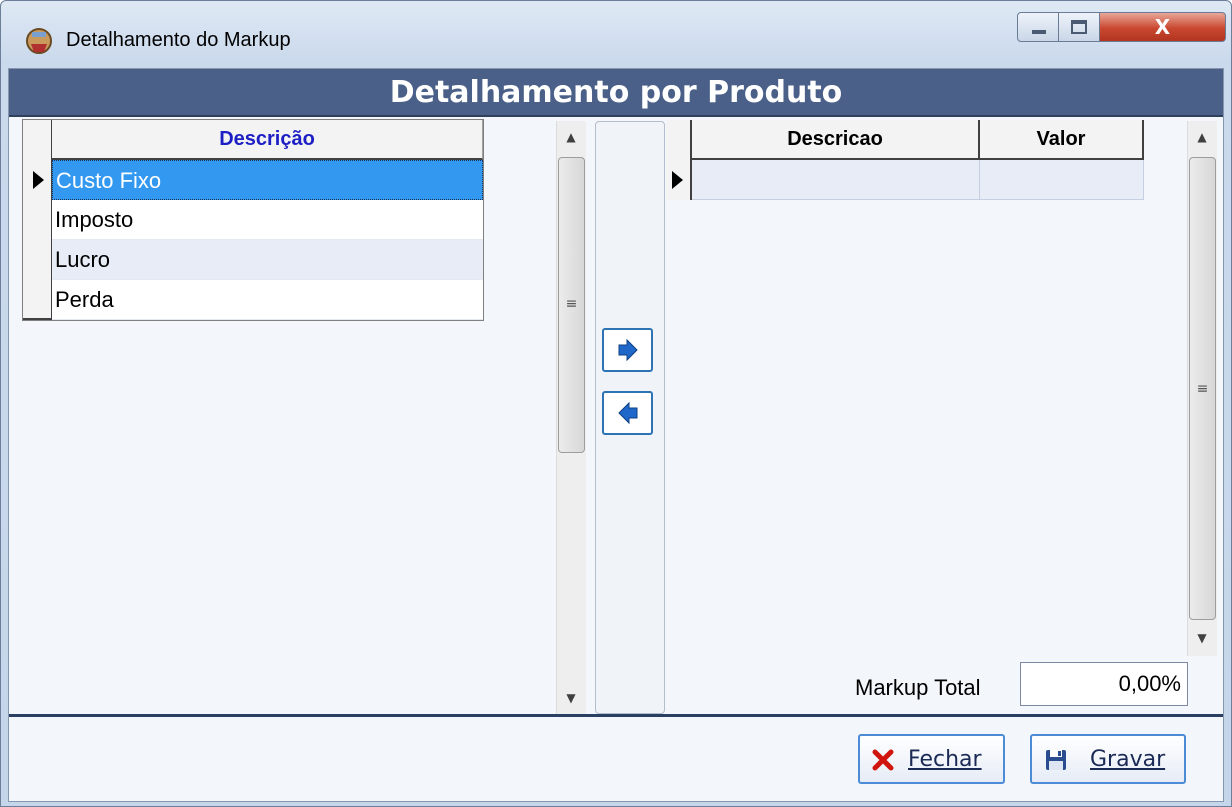 This screenshot has width=1232, height=807. What do you see at coordinates (267, 140) in the screenshot?
I see `column-header-descricao: Descrição` at bounding box center [267, 140].